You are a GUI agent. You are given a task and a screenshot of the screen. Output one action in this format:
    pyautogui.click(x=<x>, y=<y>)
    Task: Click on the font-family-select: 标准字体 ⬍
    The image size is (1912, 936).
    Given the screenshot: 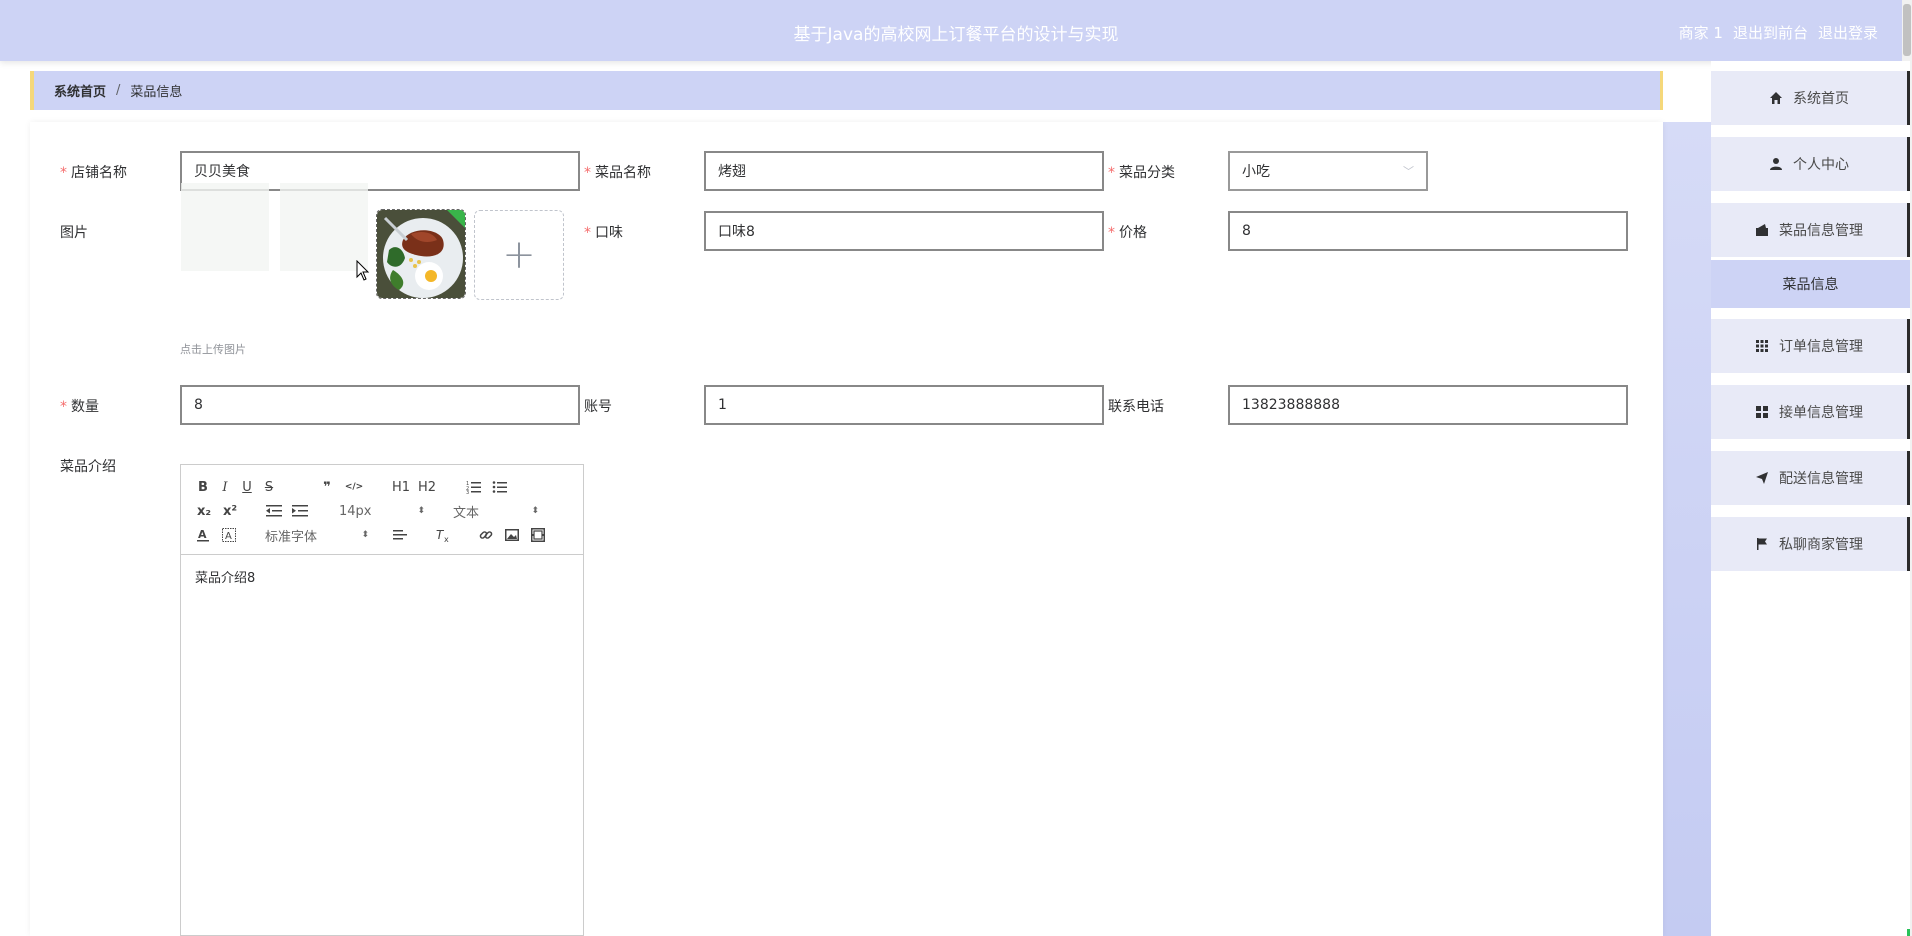 What is the action you would take?
    pyautogui.click(x=317, y=535)
    